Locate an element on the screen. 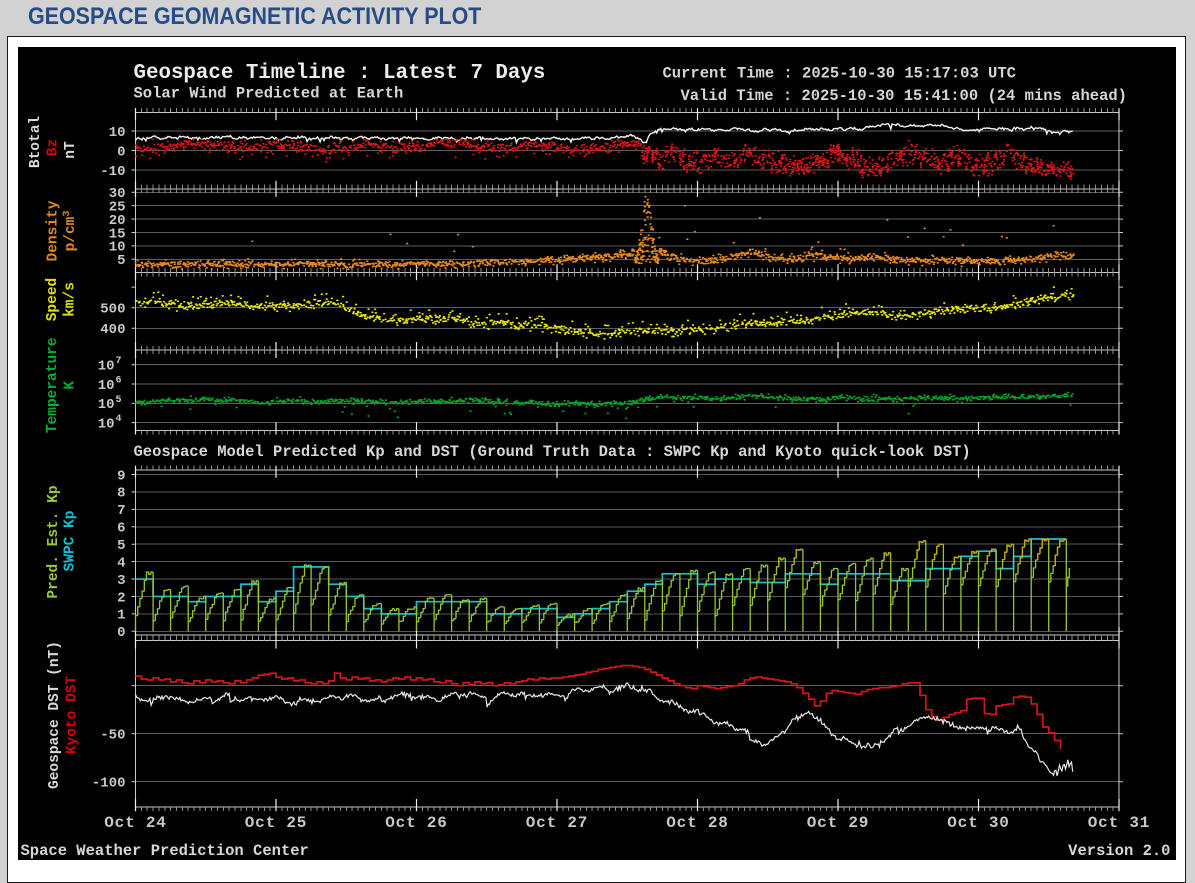  svg-text: 9 is located at coordinates (121, 476).